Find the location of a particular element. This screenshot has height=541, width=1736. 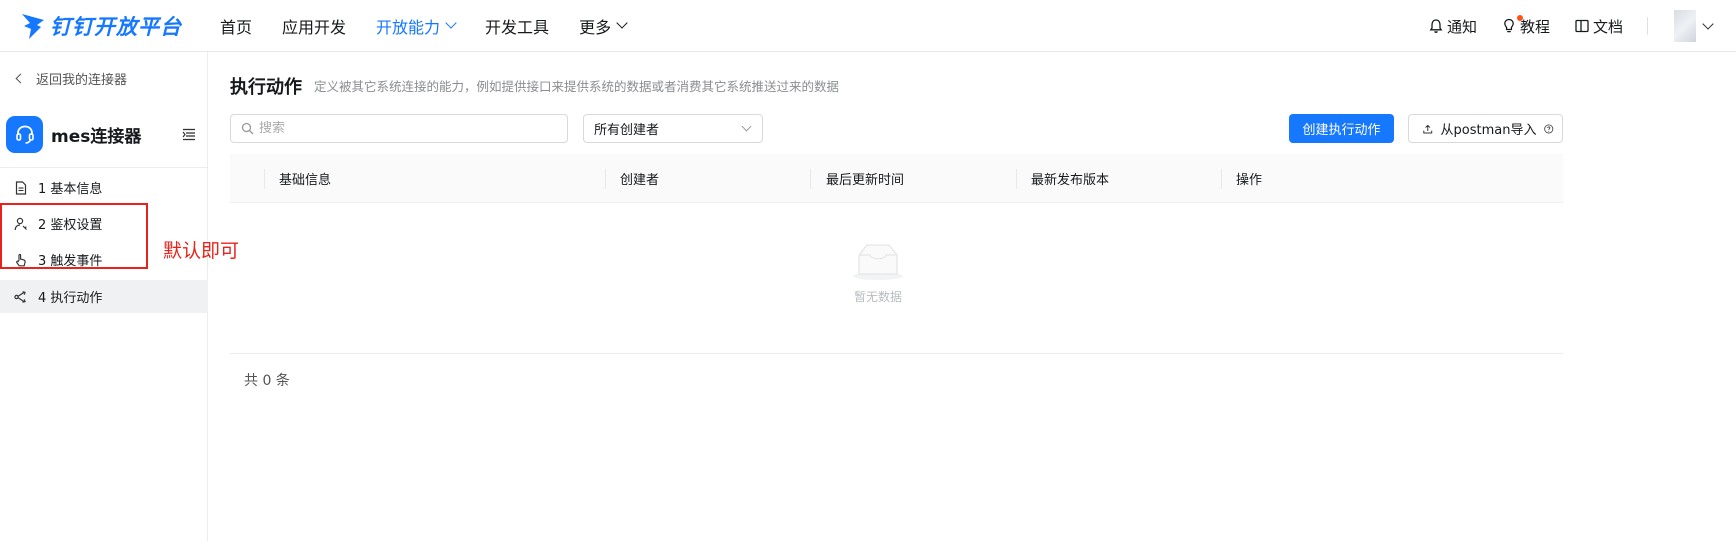

share-flow-icon is located at coordinates (20, 296).